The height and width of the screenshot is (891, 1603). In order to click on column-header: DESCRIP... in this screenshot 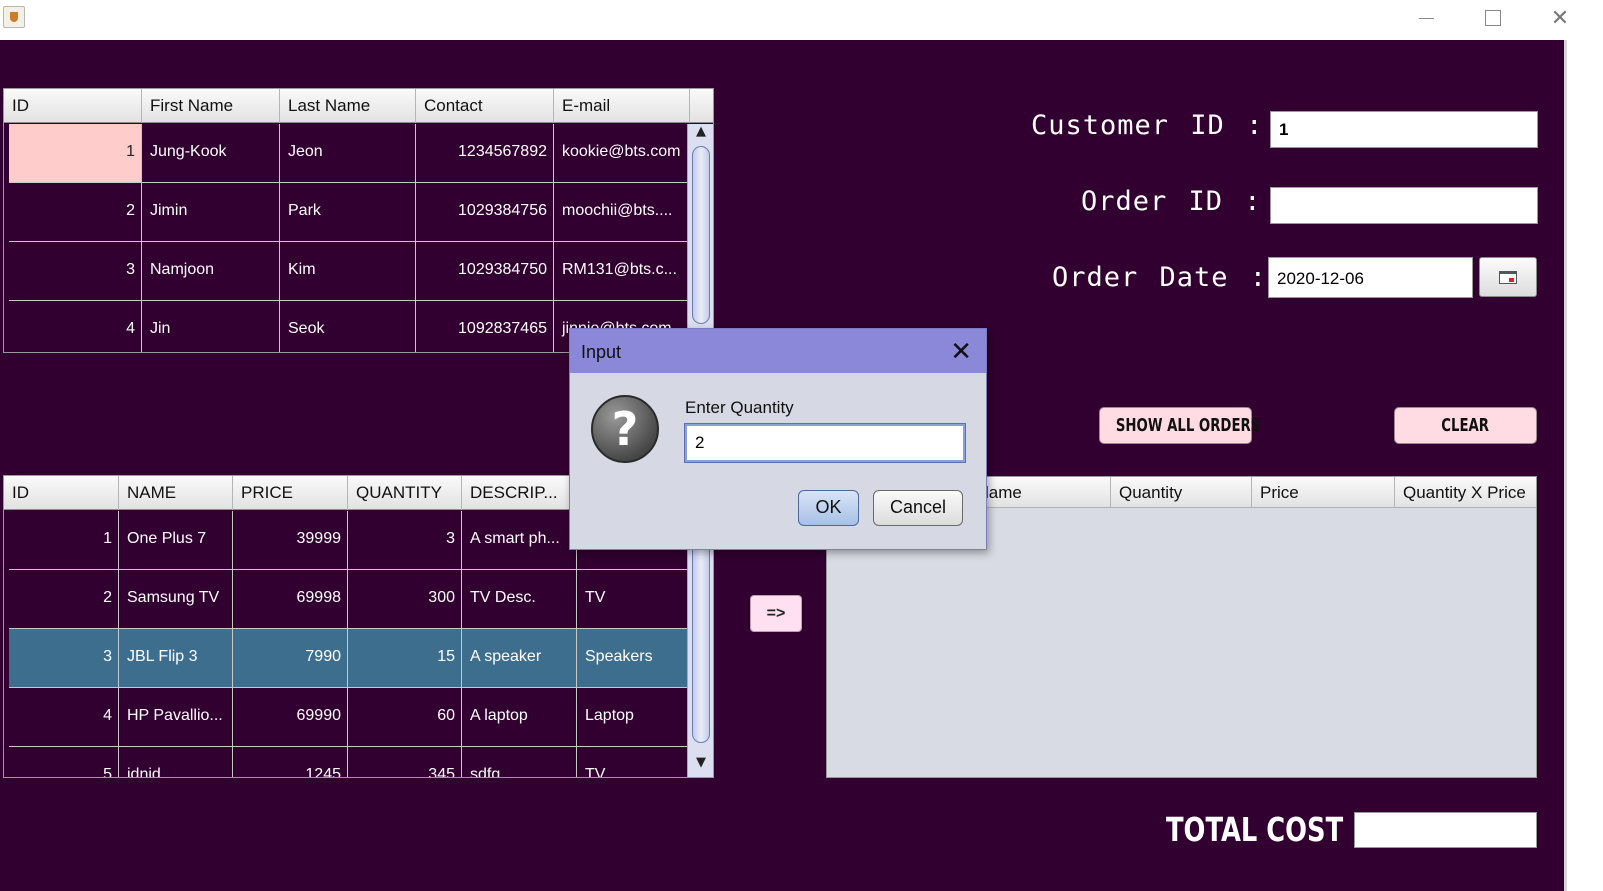, I will do `click(519, 493)`.